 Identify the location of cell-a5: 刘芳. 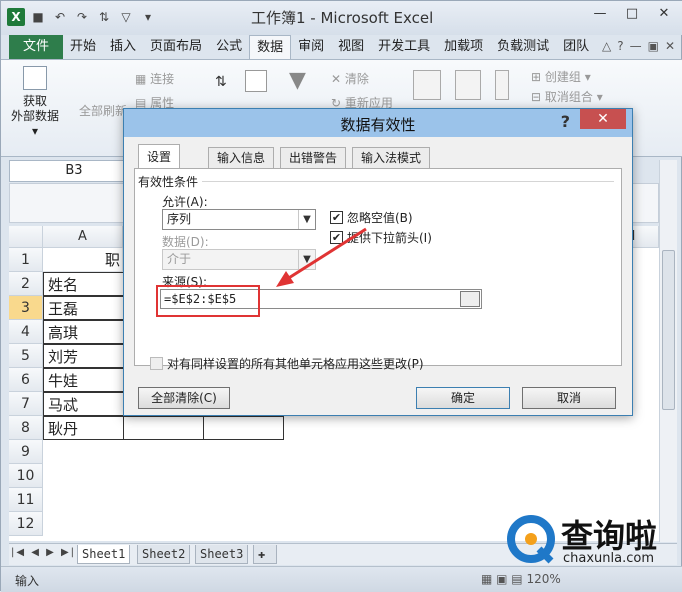
(83, 356).